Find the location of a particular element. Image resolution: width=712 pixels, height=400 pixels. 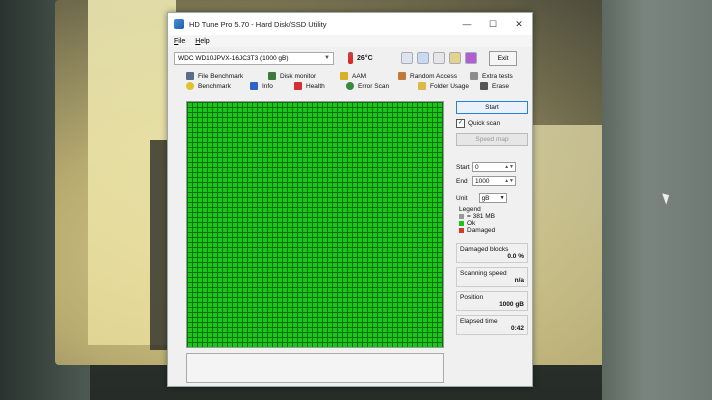

copy-text-icon is located at coordinates (423, 58).